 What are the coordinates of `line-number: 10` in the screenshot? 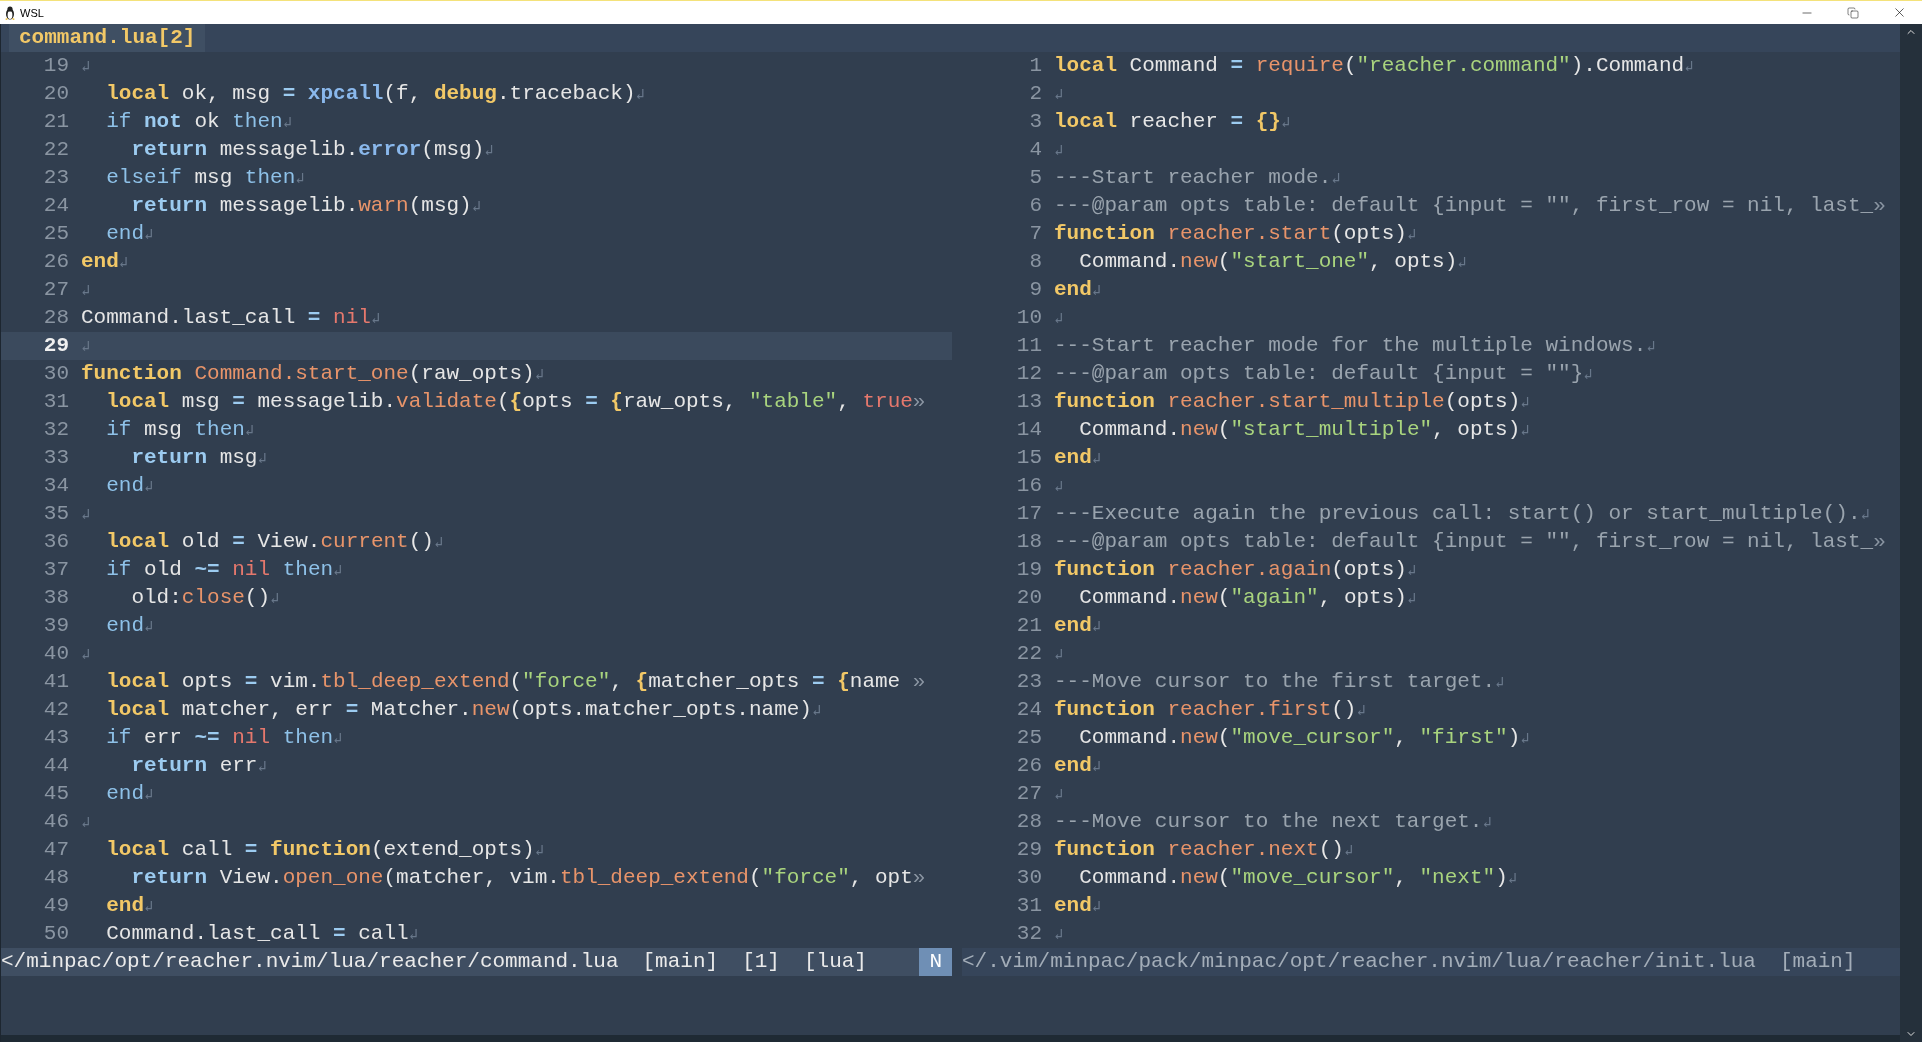 It's located at (1029, 318).